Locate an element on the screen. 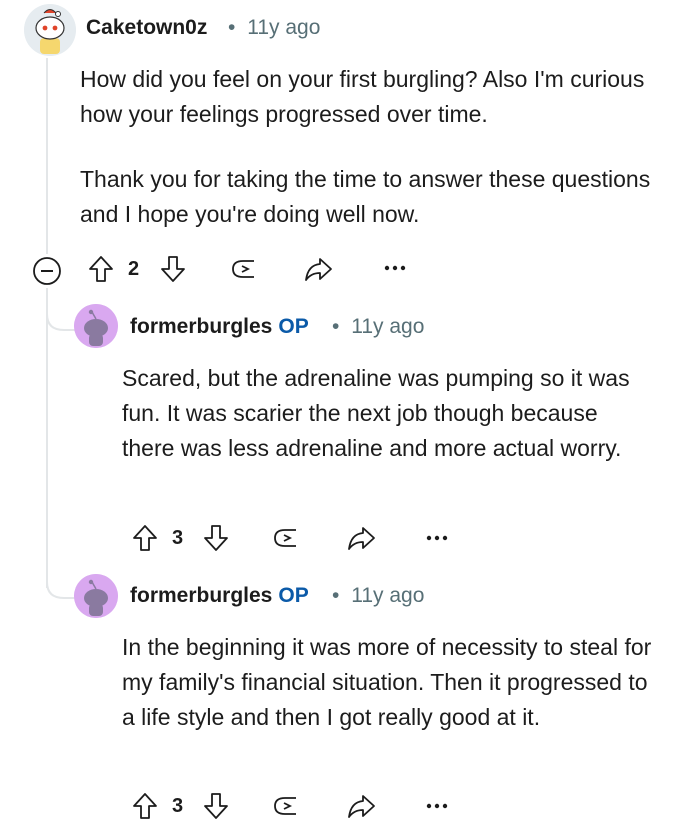  collapse-button is located at coordinates (47, 271).